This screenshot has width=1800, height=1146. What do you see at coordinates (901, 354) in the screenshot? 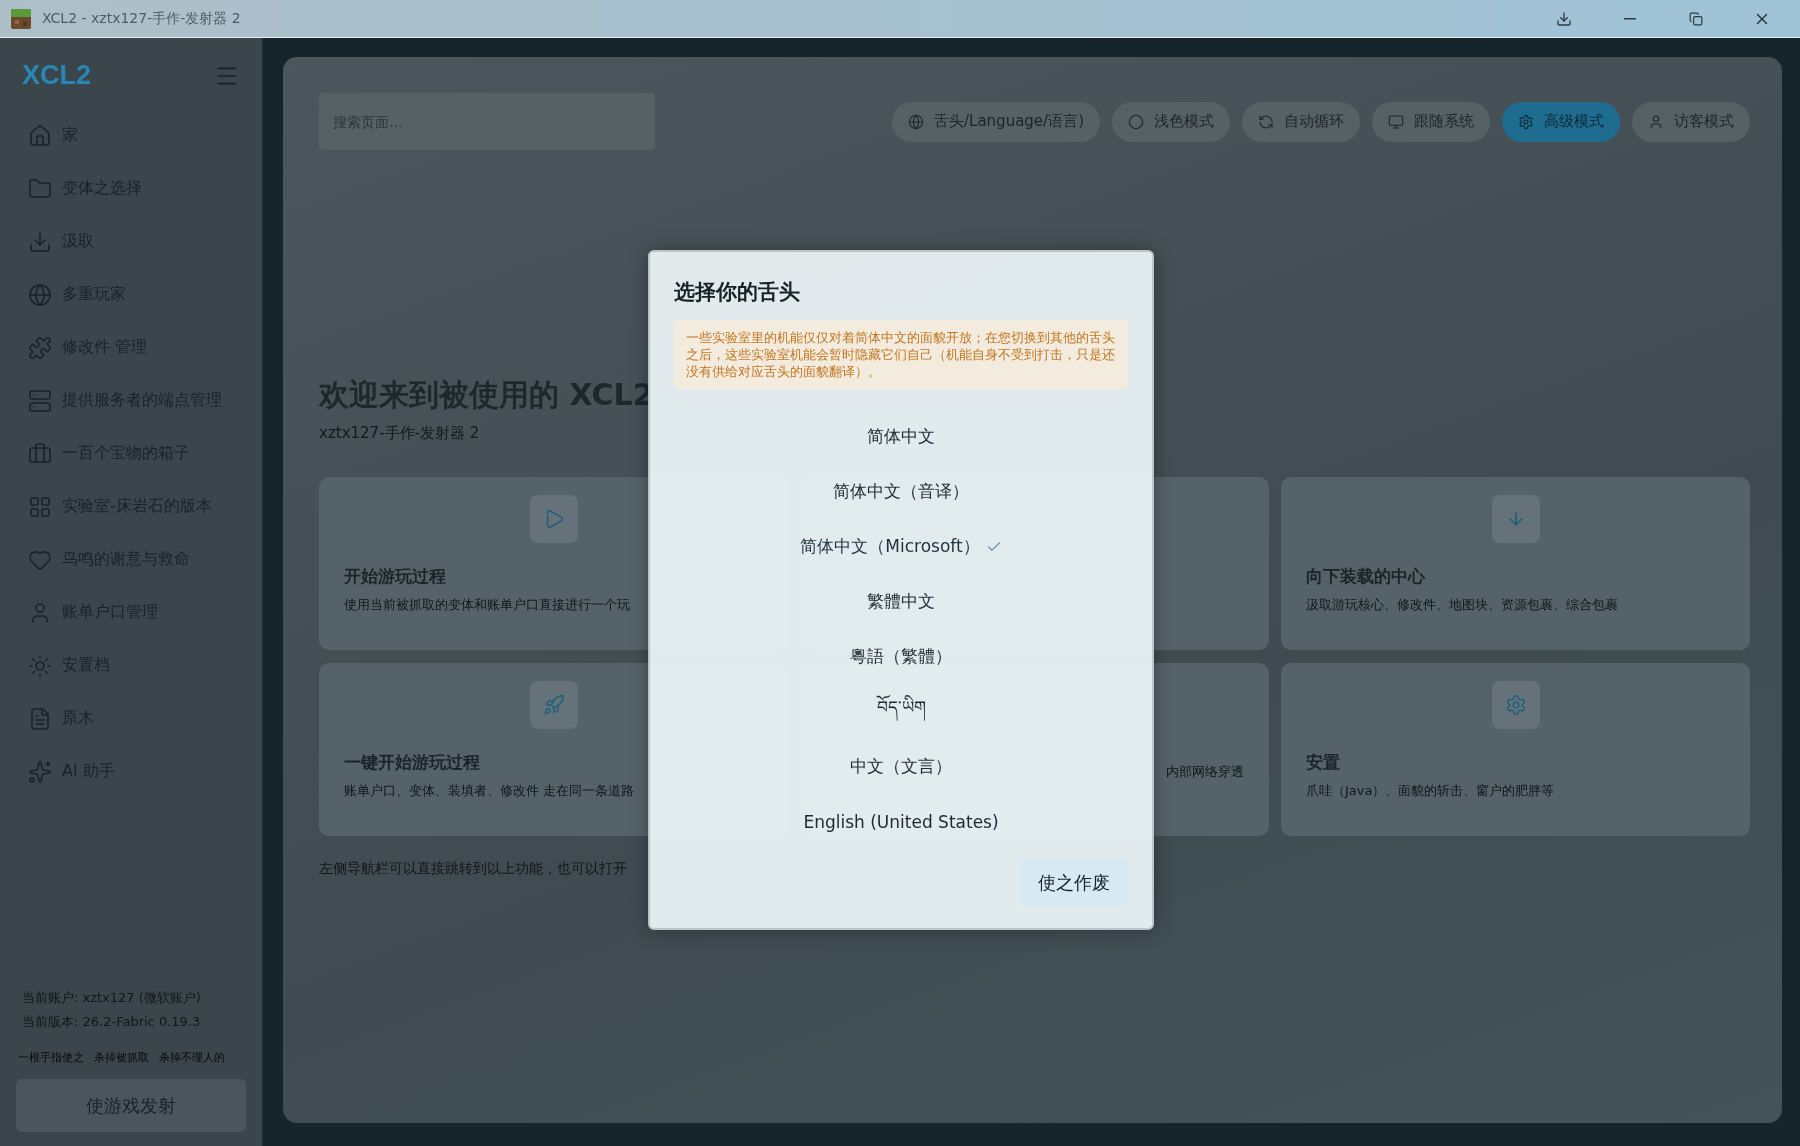
I see `notice-text: 一些实验室里的机能仅仅对着简体中文的面貌开放；在您切换到其他的舌头之后，这些实验室机能会暂时隐藏它们自己（机能自身不受到打击，只是还没有供给对应舌头的面貌翻译）。` at bounding box center [901, 354].